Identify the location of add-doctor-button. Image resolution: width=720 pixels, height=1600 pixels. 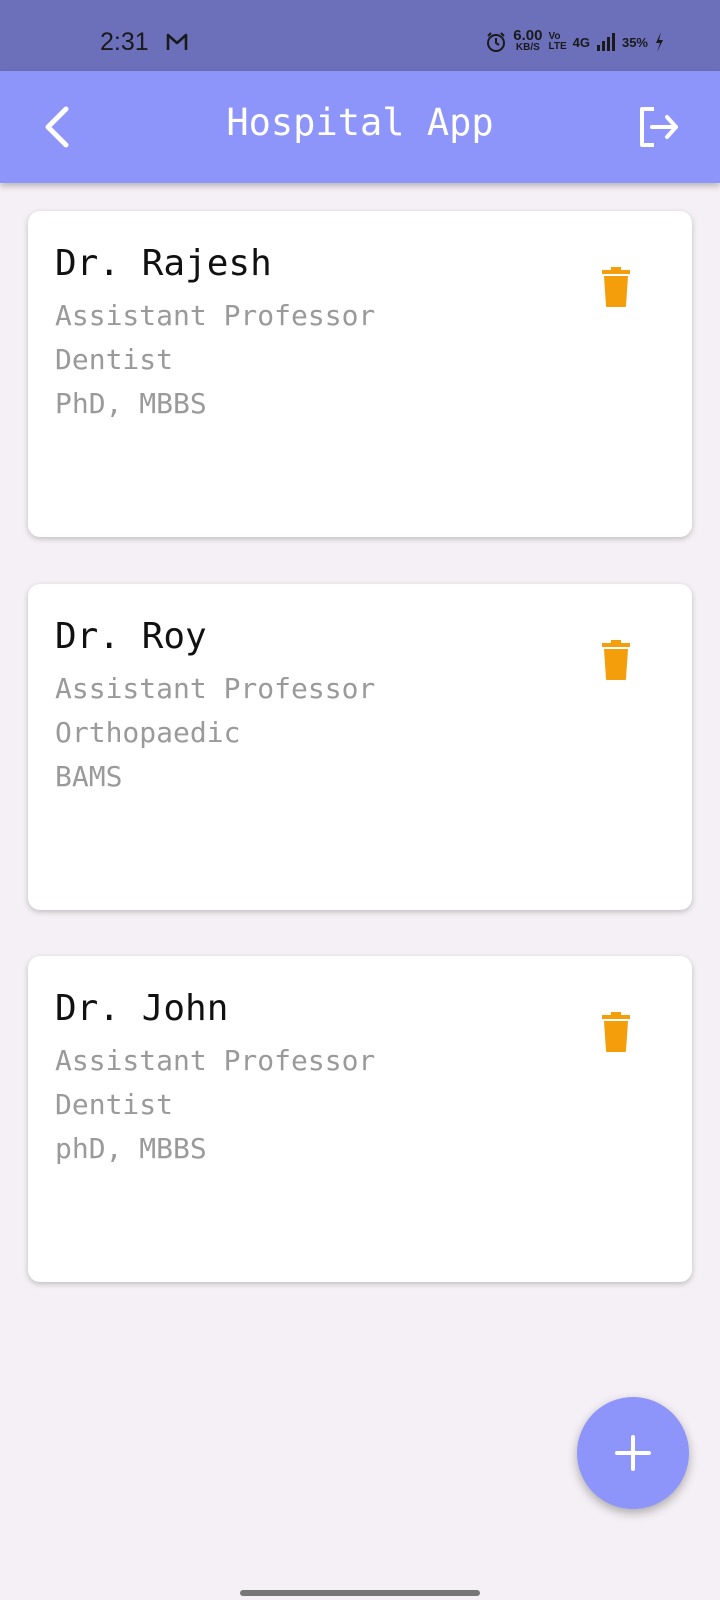
(633, 1453).